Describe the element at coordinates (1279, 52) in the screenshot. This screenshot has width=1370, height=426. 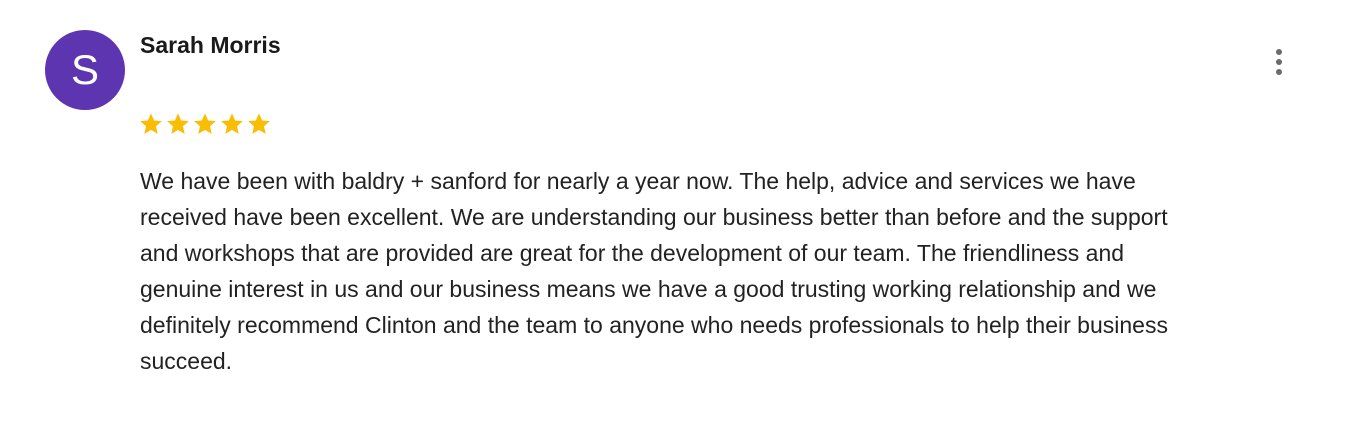
I see `more-vert-icon` at that location.